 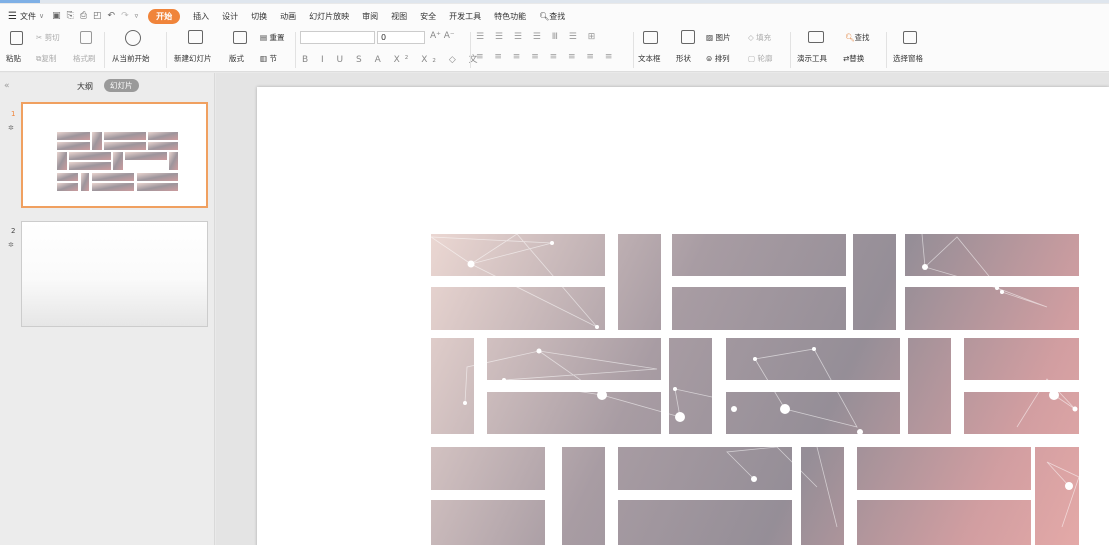 What do you see at coordinates (546, 57) in the screenshot?
I see `paragraph-align-buttons: ≡ ≡ ≡ ≡ ≡ ≡ ≡ ≡` at bounding box center [546, 57].